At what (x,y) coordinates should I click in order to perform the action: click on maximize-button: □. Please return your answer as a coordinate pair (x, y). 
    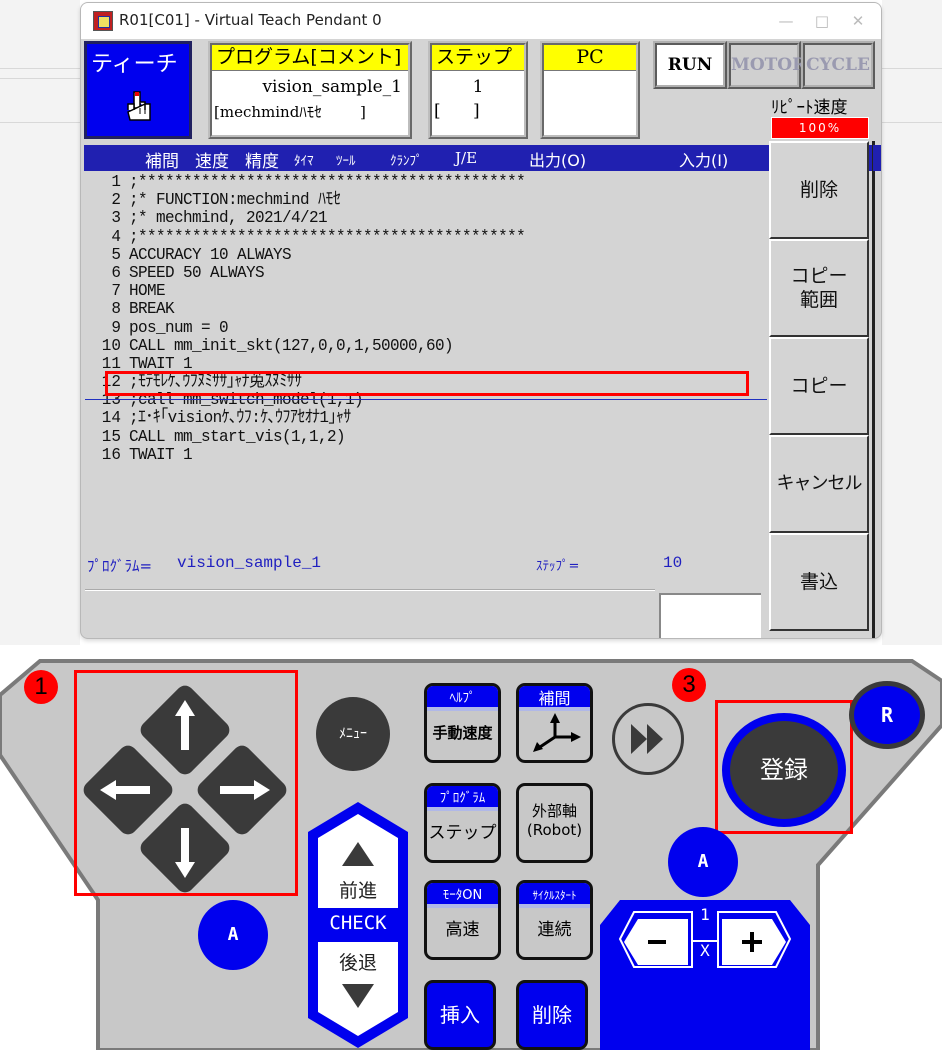
    Looking at the image, I should click on (822, 21).